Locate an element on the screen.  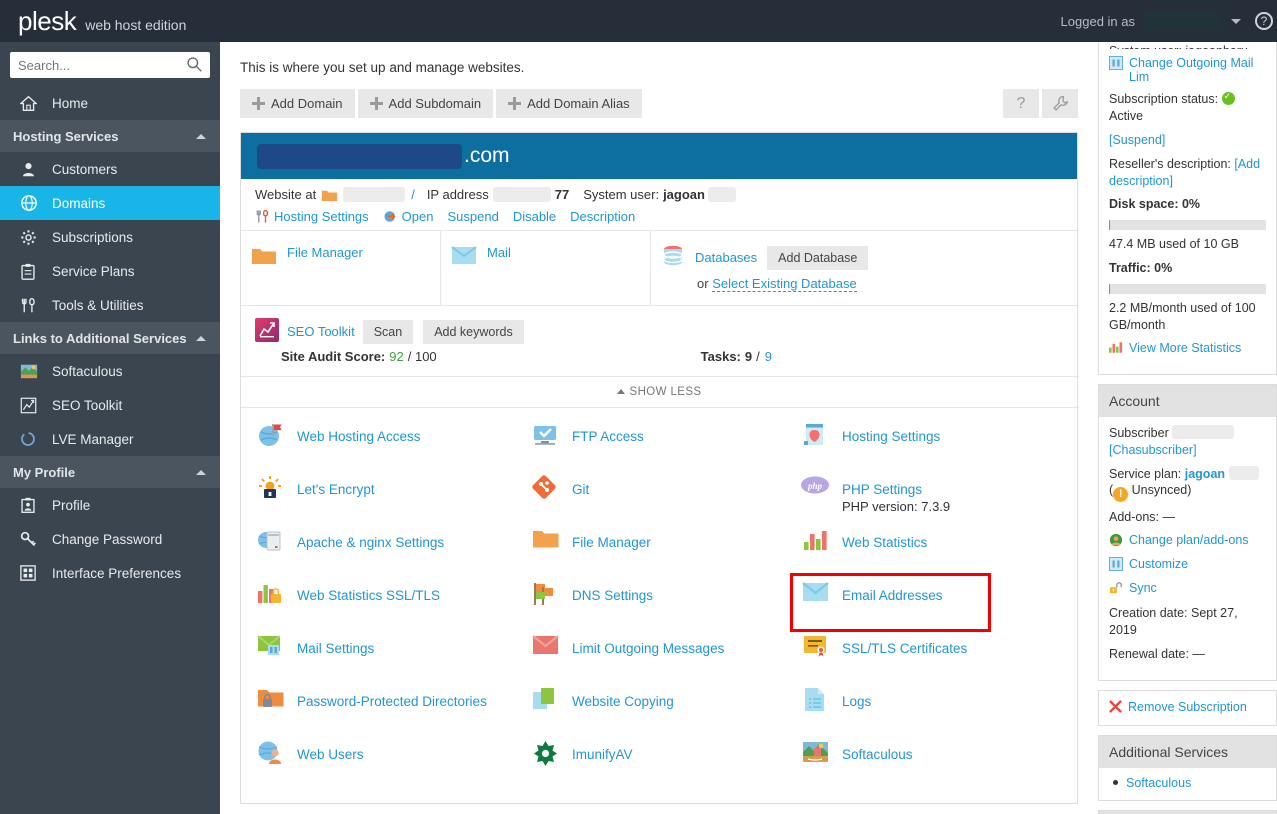
tool-hosting-settings: Hosting Settings is located at coordinates (931, 448).